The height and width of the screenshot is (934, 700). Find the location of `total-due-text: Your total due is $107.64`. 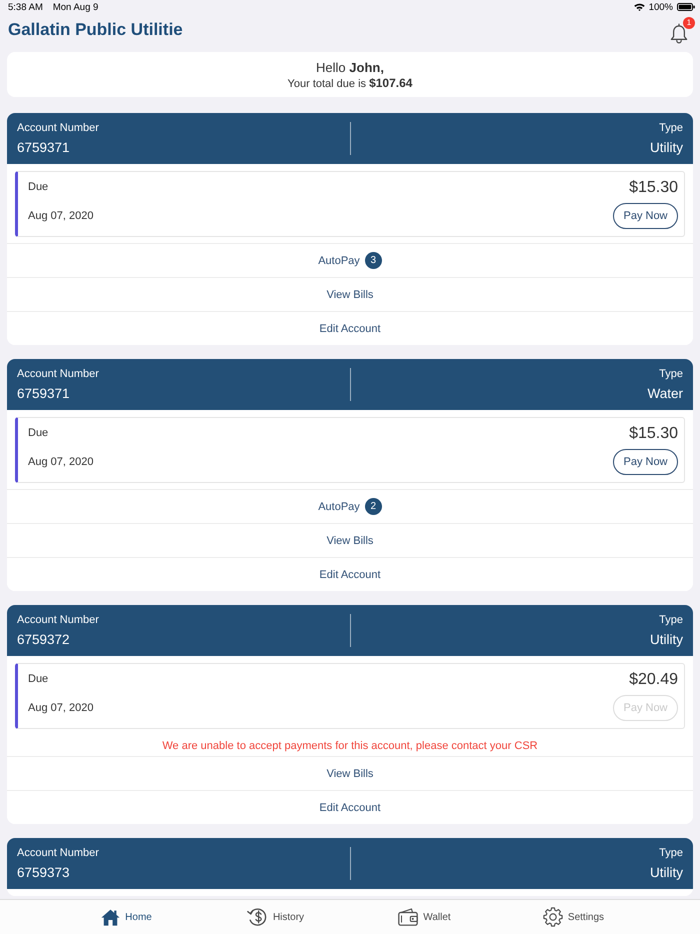

total-due-text: Your total due is $107.64 is located at coordinates (350, 83).